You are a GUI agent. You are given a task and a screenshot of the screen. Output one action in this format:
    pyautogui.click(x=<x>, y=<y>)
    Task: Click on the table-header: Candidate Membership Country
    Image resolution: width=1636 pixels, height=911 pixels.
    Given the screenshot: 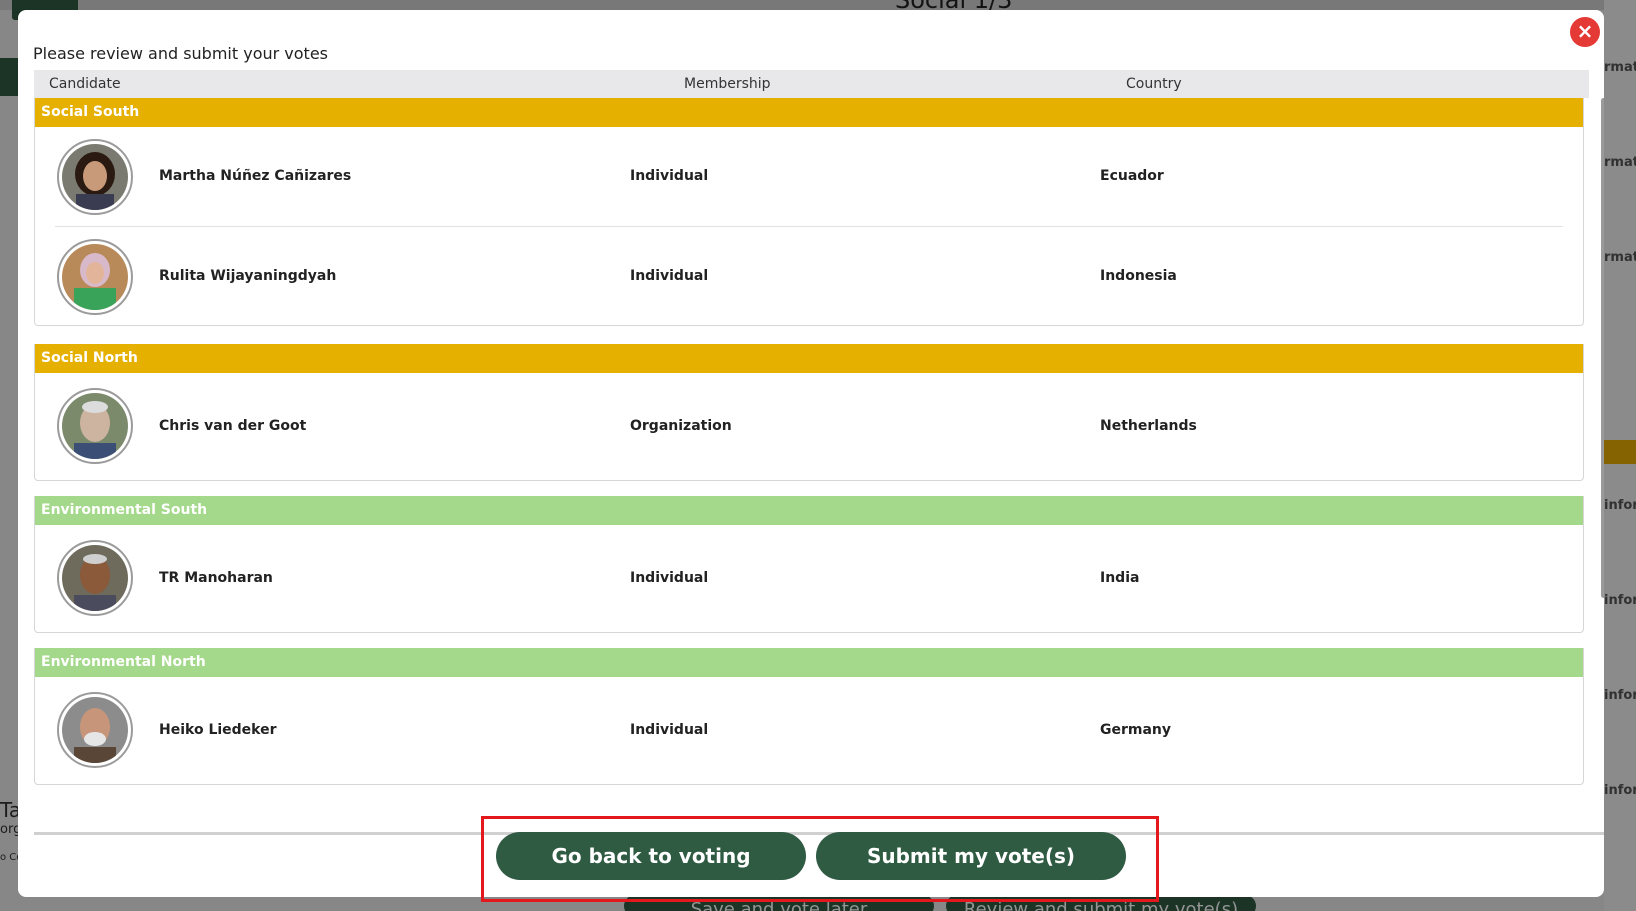 What is the action you would take?
    pyautogui.click(x=811, y=84)
    